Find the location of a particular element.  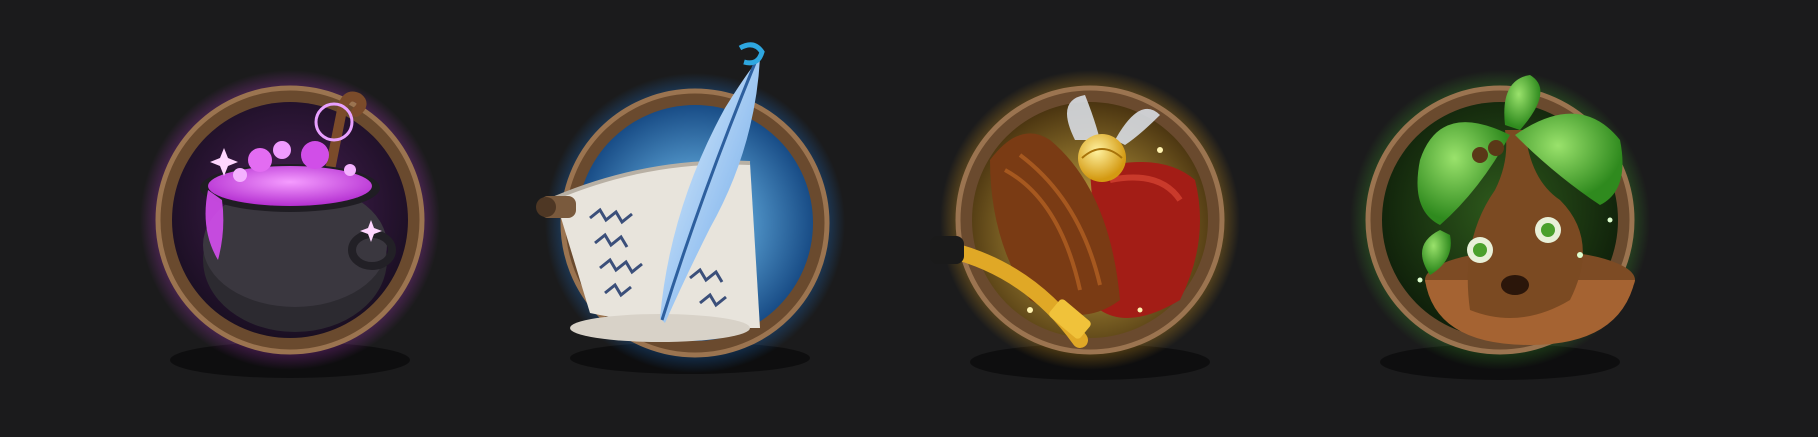

quill-scroll-icon is located at coordinates (690, 208).